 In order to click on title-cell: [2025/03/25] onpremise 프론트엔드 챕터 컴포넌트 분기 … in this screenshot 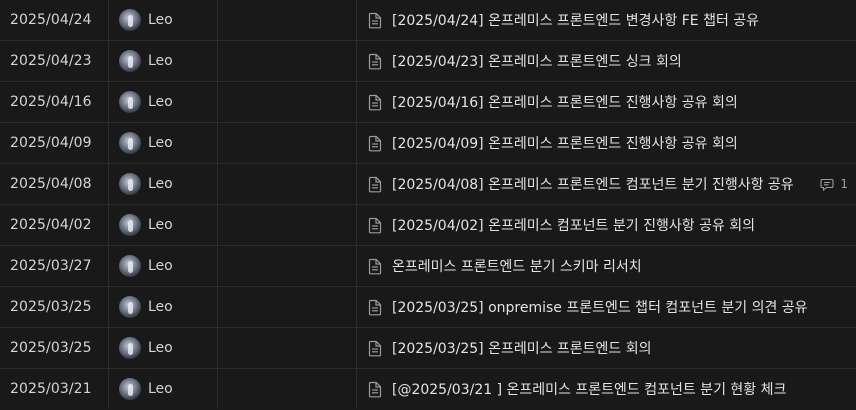, I will do `click(606, 307)`.